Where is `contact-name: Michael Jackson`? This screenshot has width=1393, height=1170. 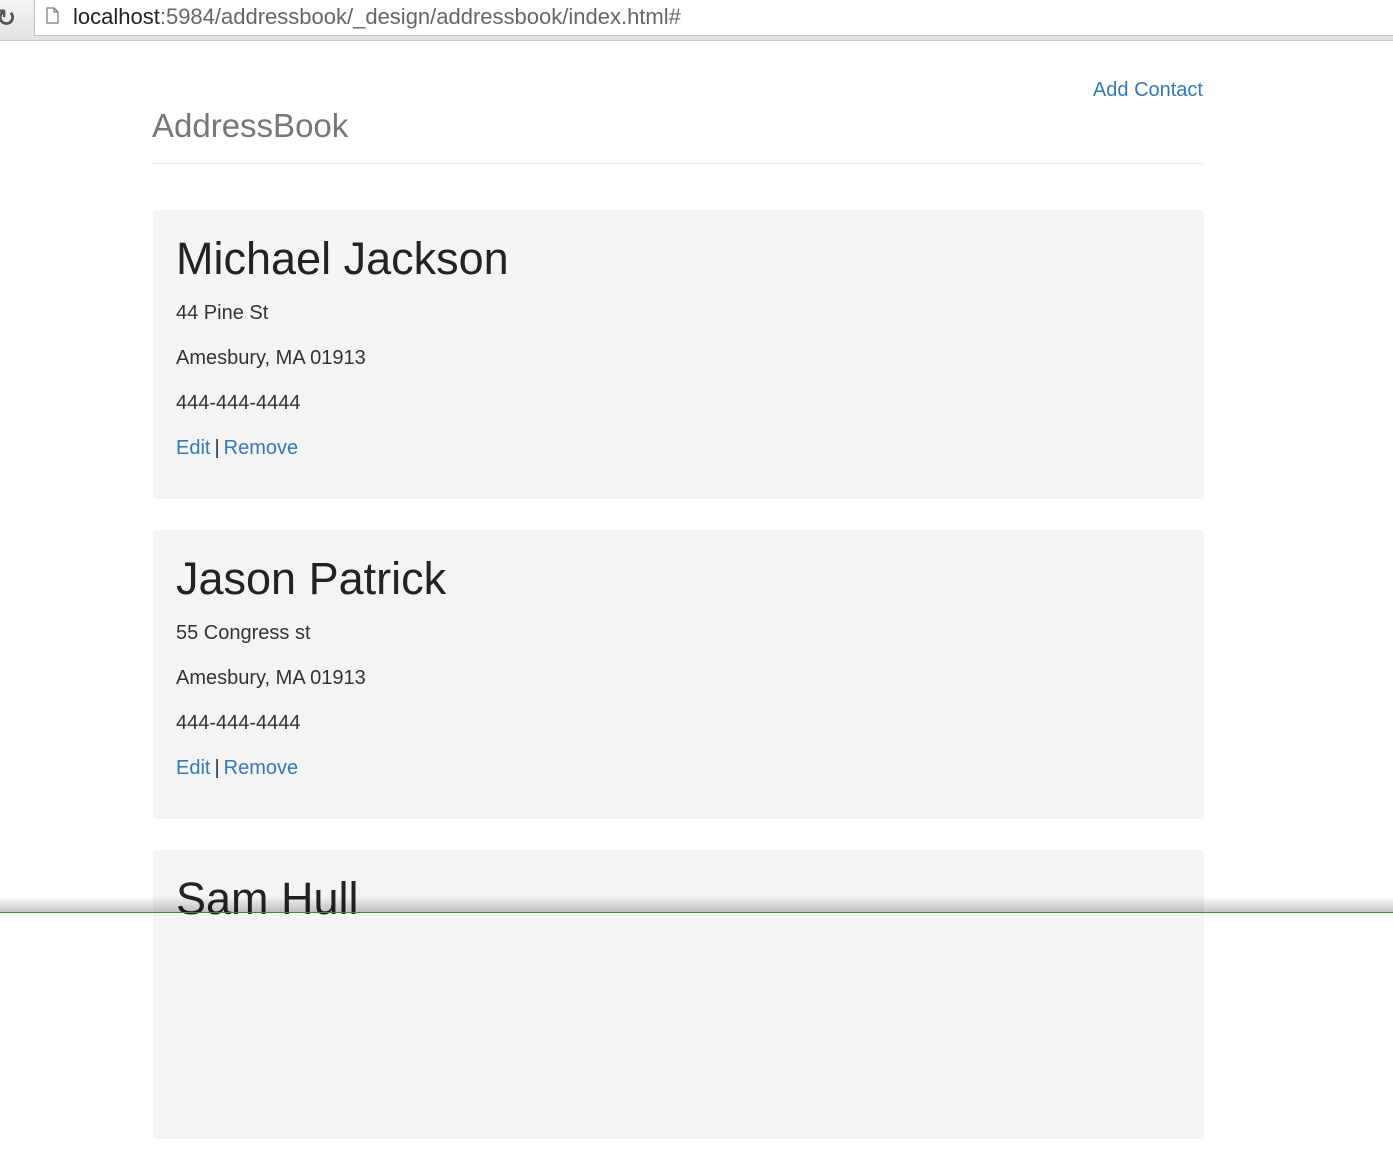 contact-name: Michael Jackson is located at coordinates (342, 258).